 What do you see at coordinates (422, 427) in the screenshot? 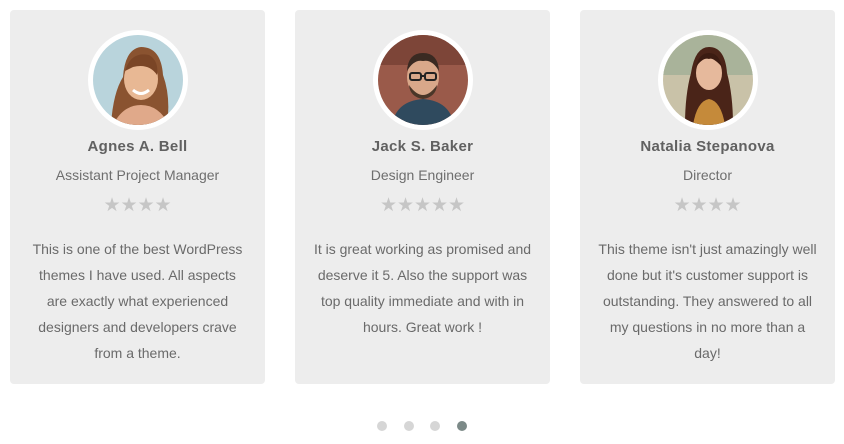
I see `carousel-pagination` at bounding box center [422, 427].